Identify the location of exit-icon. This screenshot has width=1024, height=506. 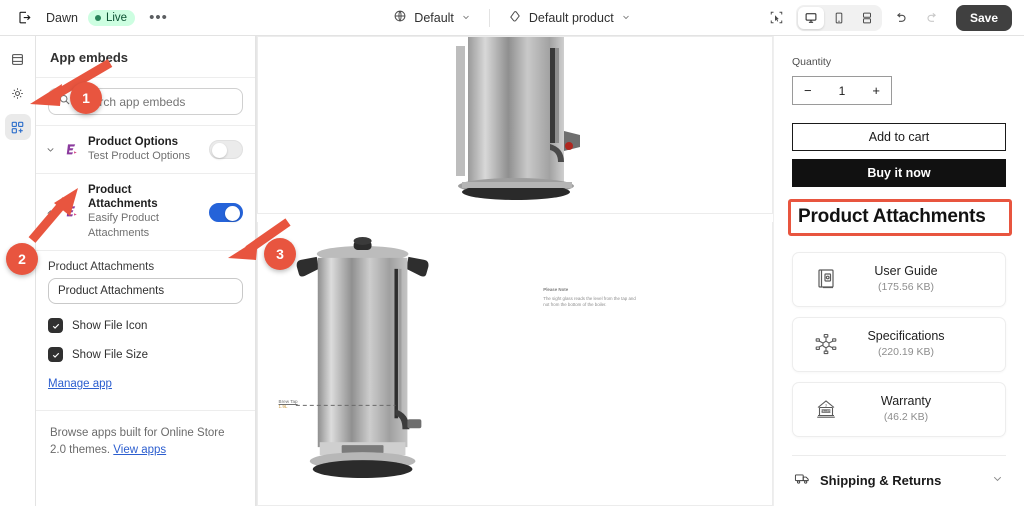
(24, 18).